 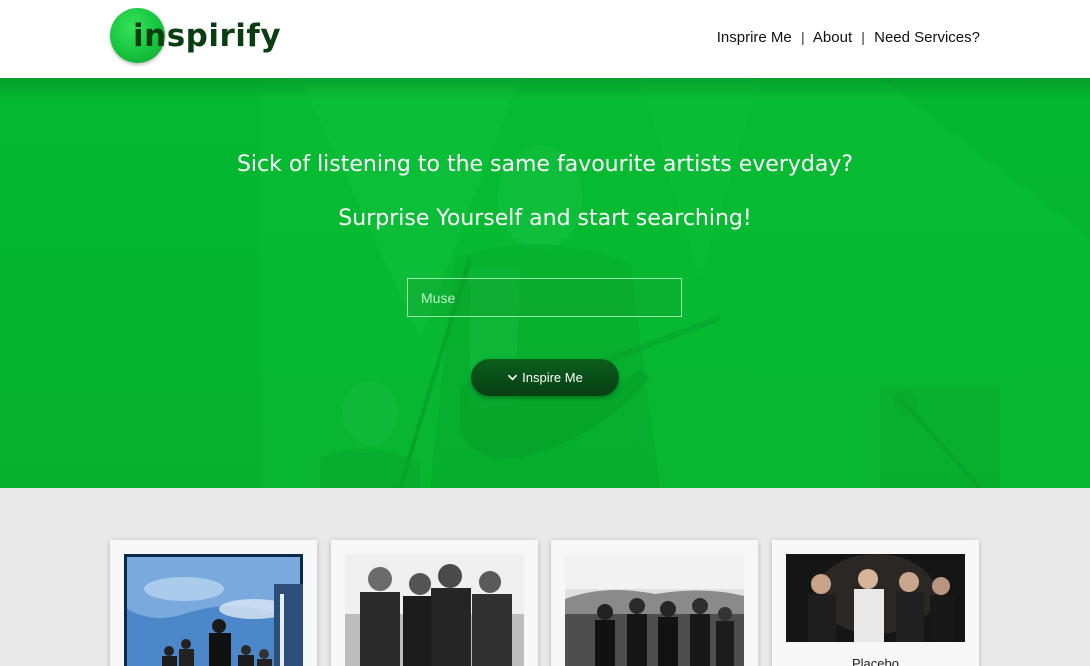 What do you see at coordinates (207, 36) in the screenshot?
I see `logo-text: inspirify` at bounding box center [207, 36].